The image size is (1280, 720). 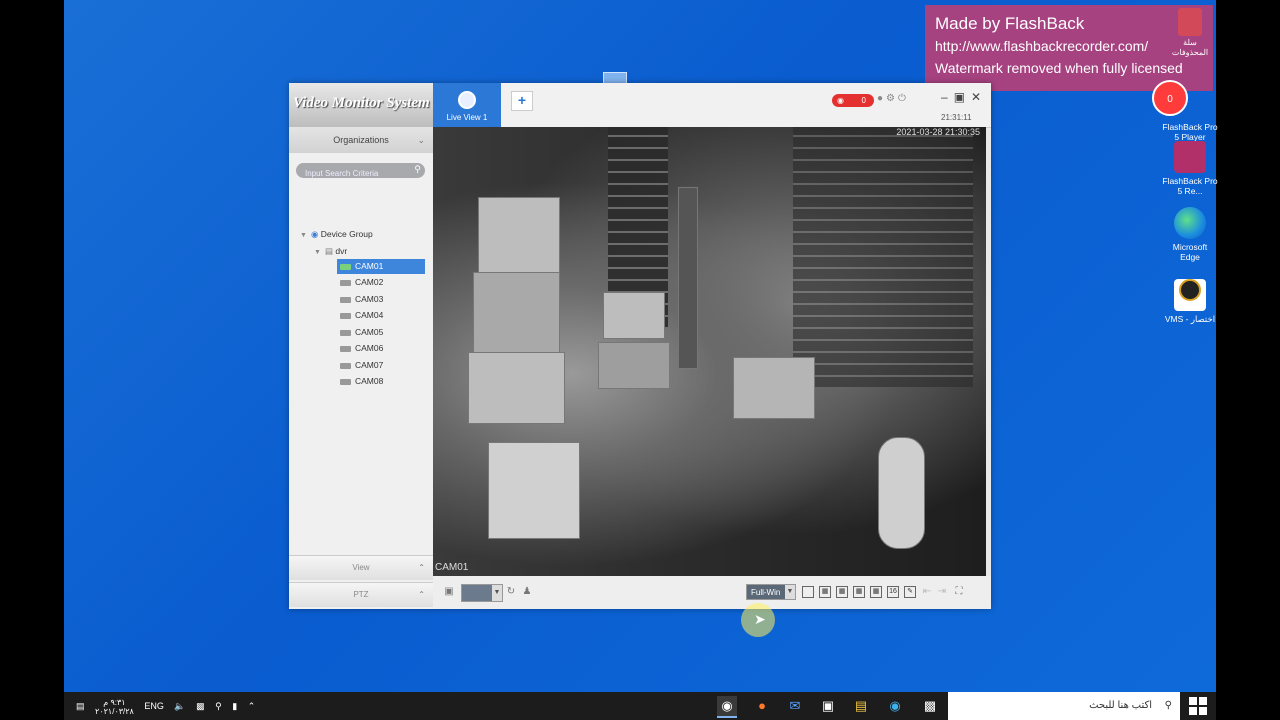 What do you see at coordinates (808, 592) in the screenshot?
I see `layout-1-icon` at bounding box center [808, 592].